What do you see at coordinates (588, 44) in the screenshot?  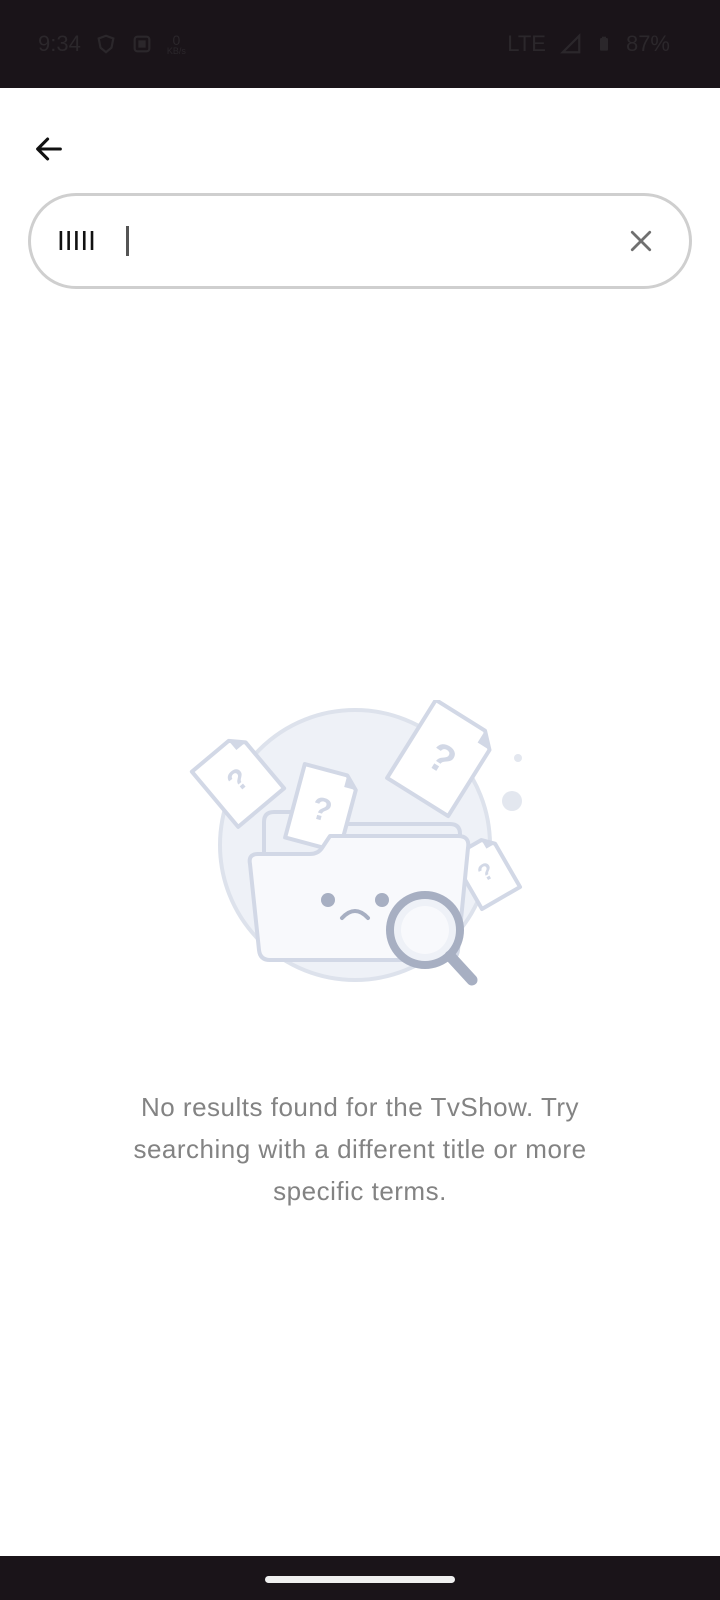 I see `status-right: LTE 87%` at bounding box center [588, 44].